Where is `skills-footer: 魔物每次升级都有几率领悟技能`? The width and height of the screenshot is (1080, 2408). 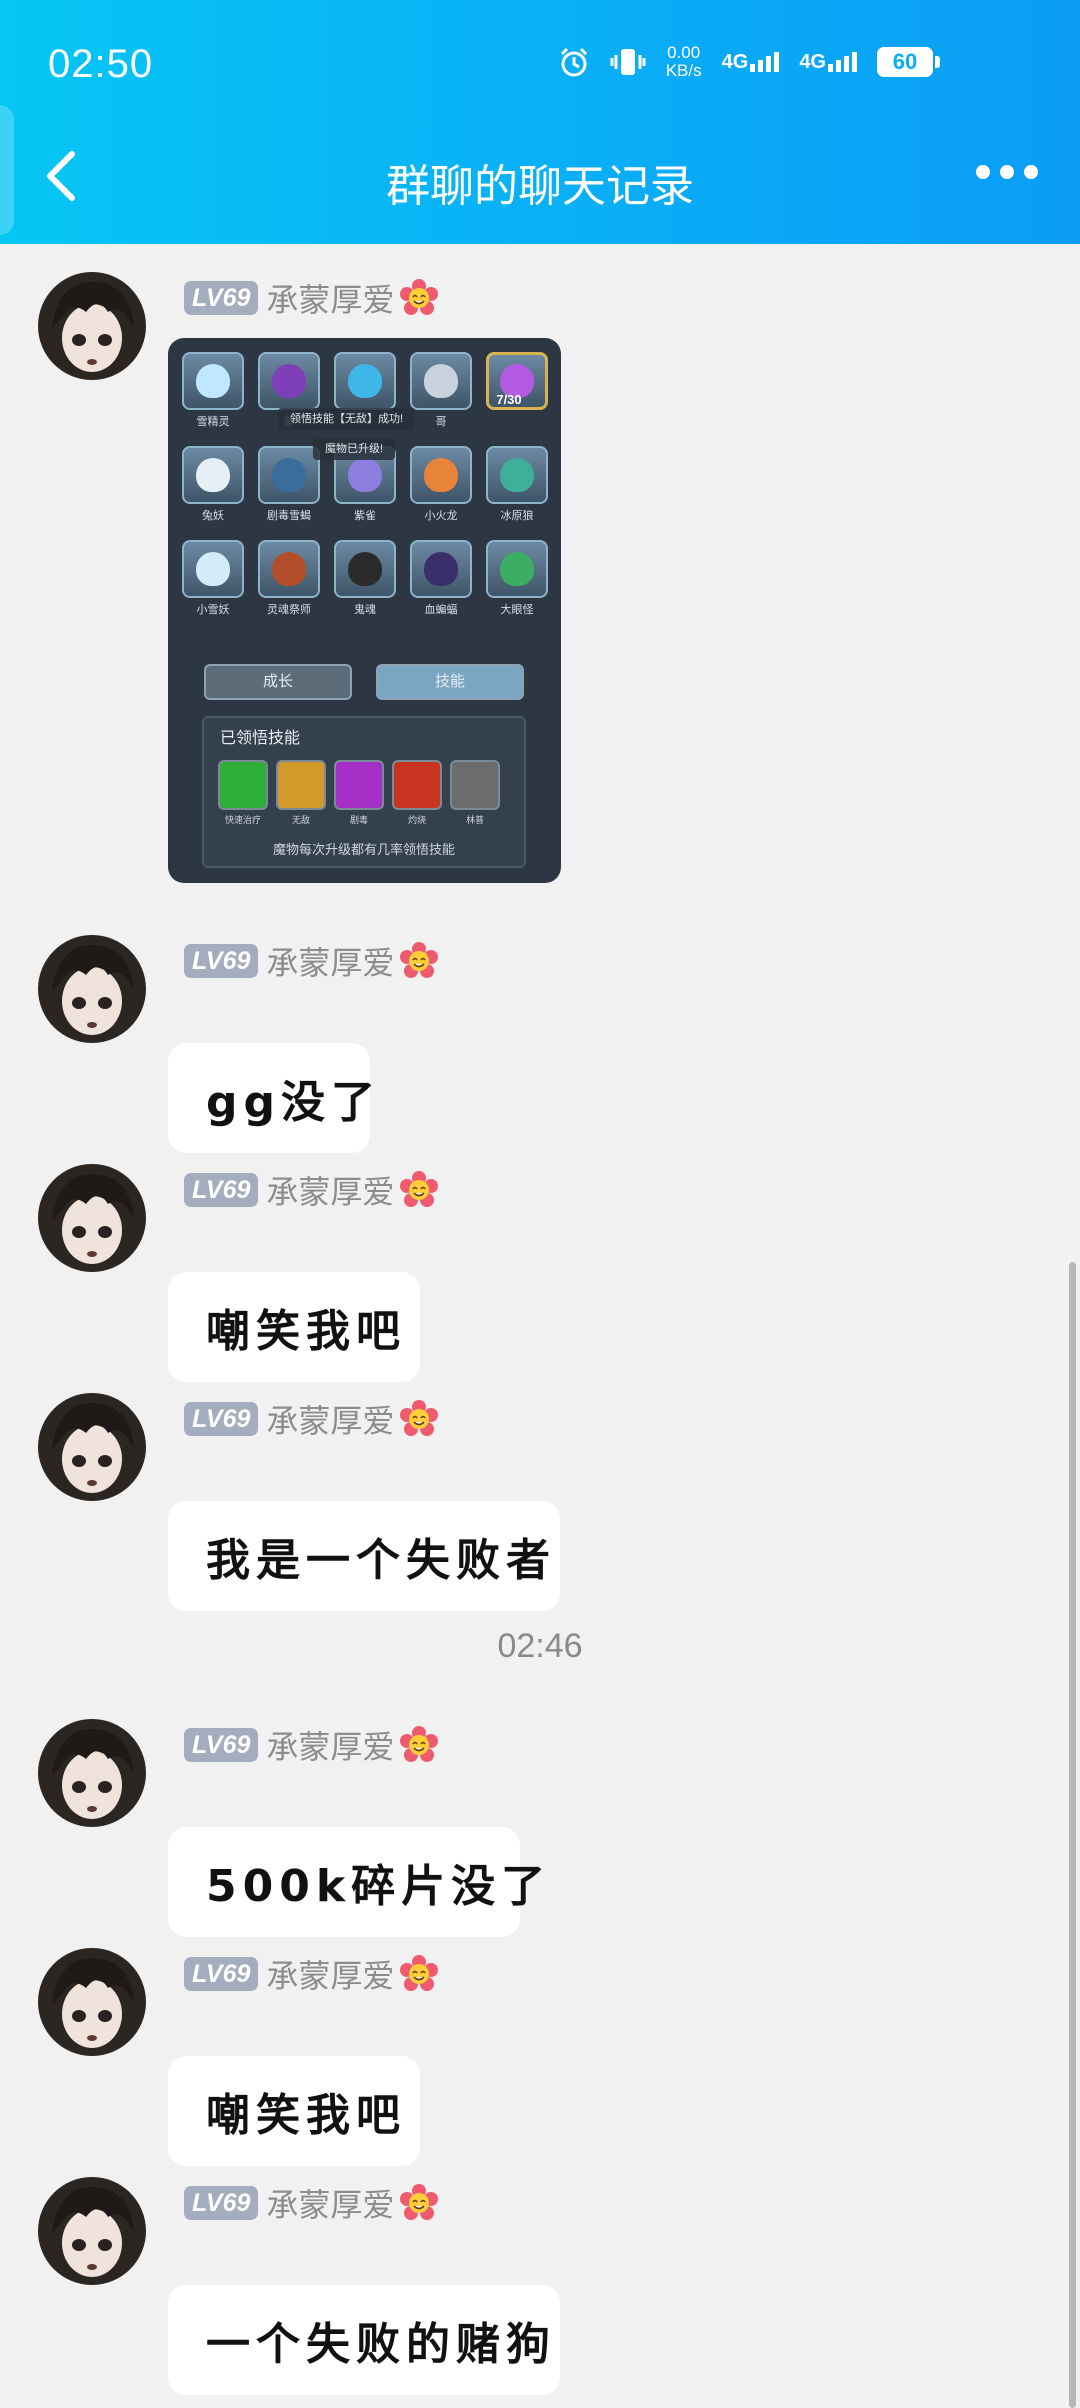
skills-footer: 魔物每次升级都有几率领悟技能 is located at coordinates (363, 849).